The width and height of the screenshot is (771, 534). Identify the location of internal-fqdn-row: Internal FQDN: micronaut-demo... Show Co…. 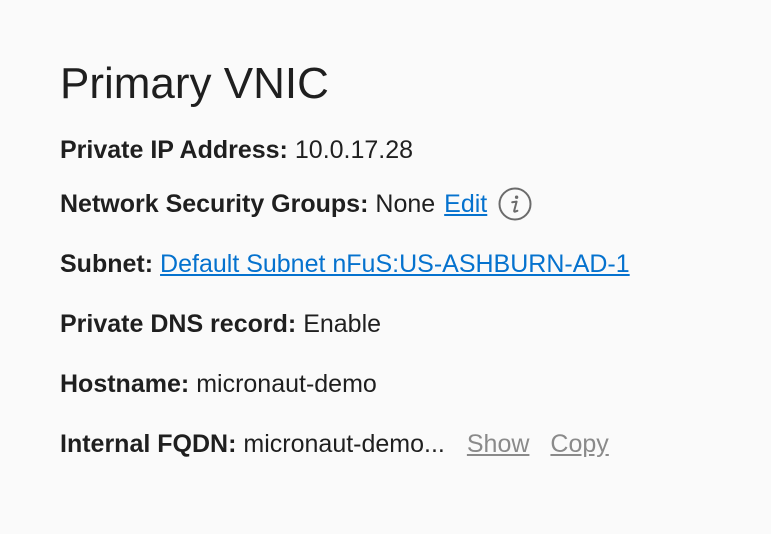
(415, 444).